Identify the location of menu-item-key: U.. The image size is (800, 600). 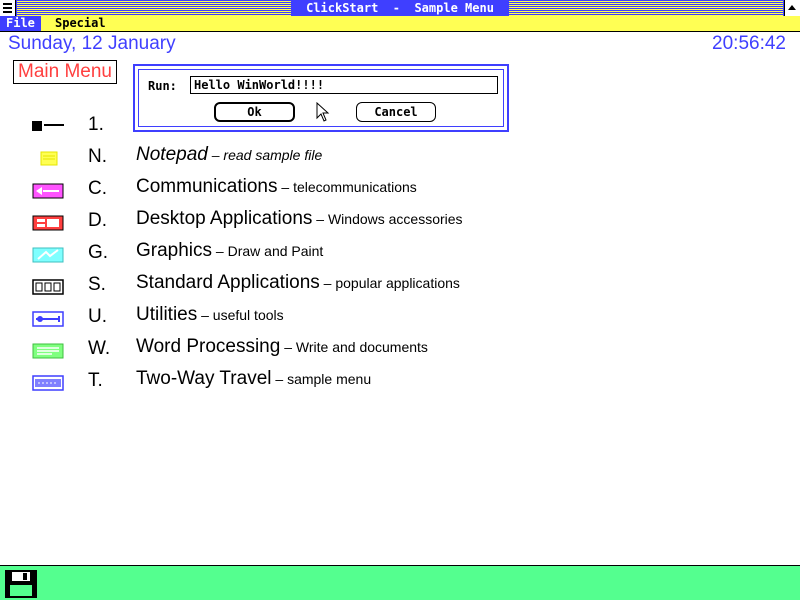
(97, 316).